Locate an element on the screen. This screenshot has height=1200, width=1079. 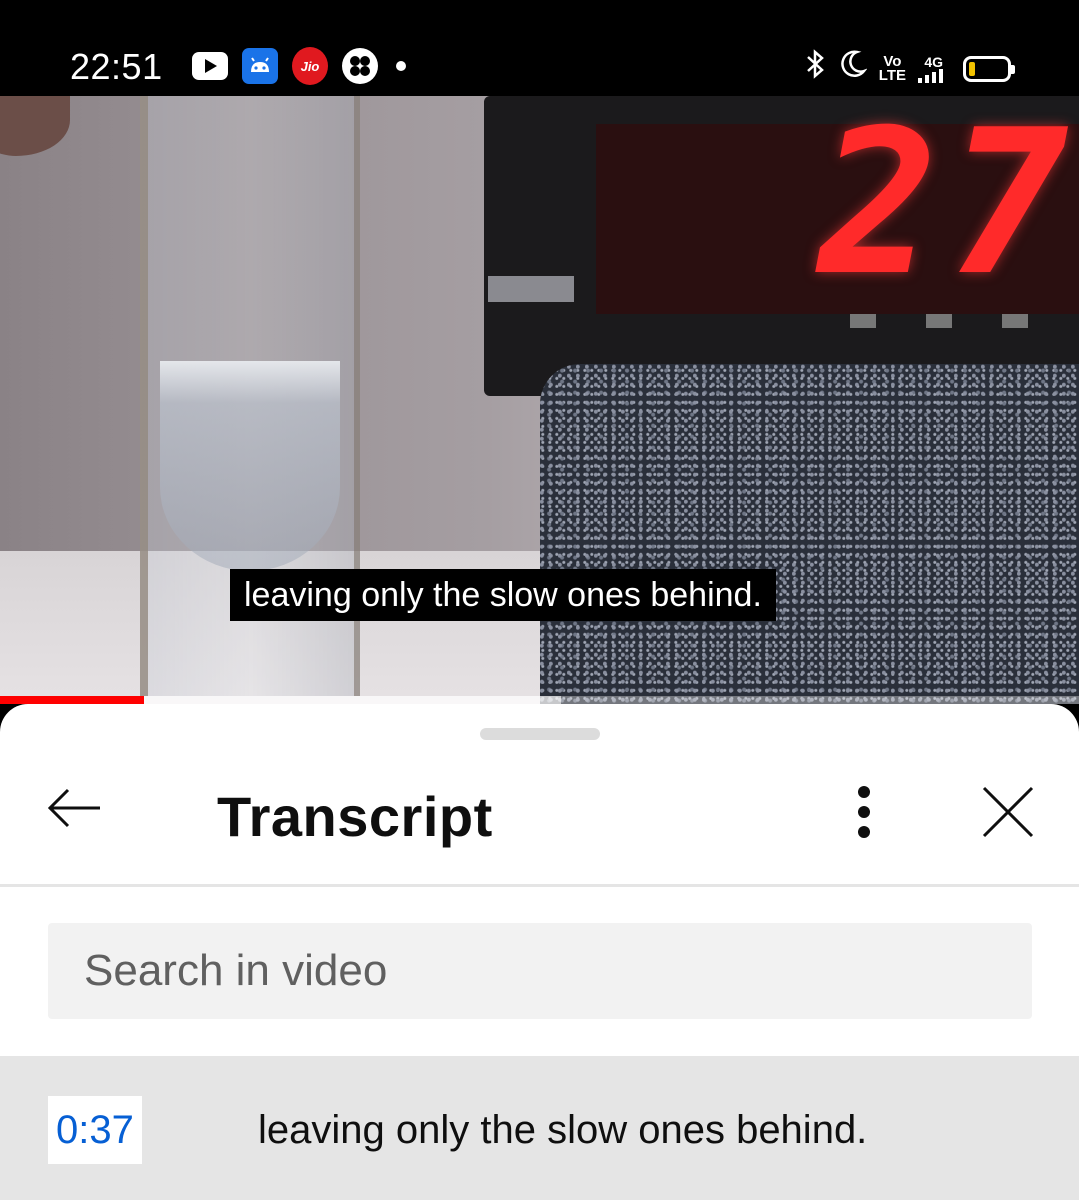
moon-icon is located at coordinates (853, 68).